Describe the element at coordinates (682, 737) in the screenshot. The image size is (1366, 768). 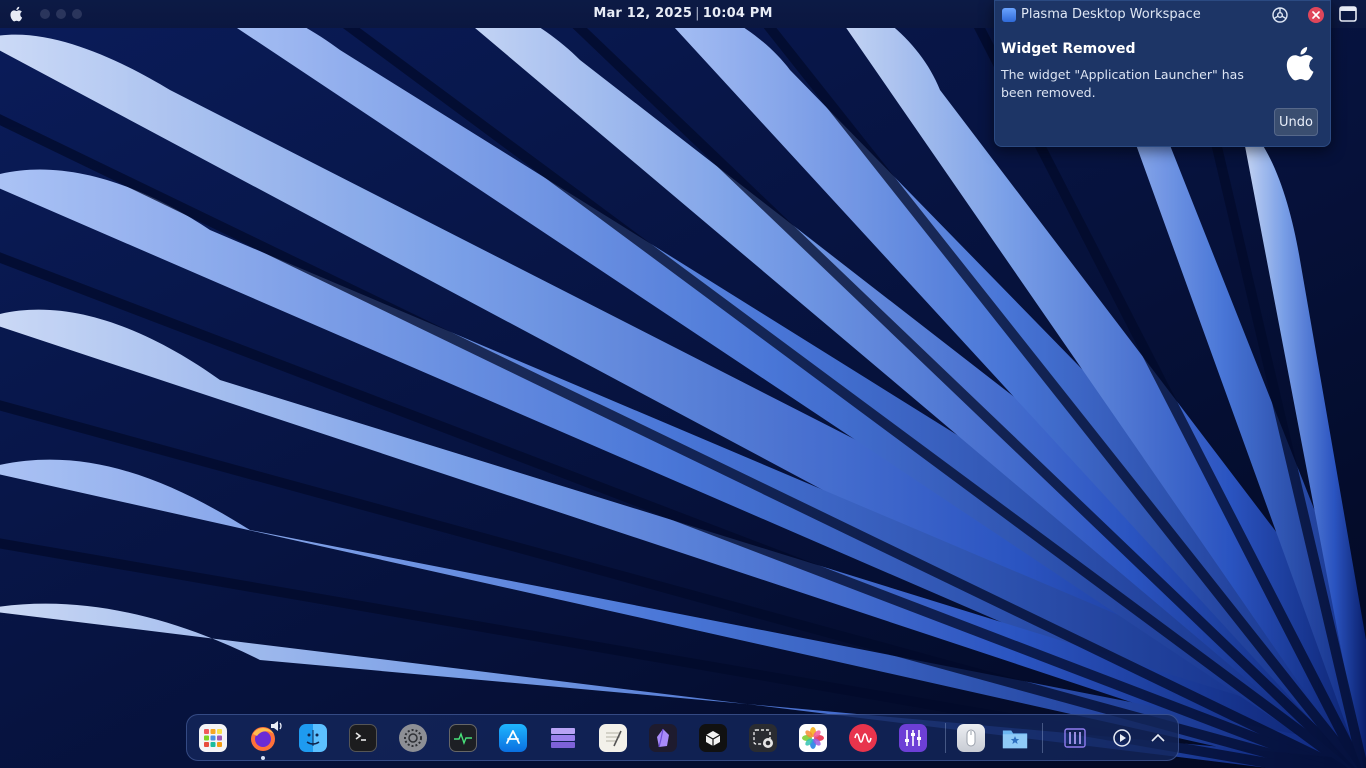
I see `dock-panel` at that location.